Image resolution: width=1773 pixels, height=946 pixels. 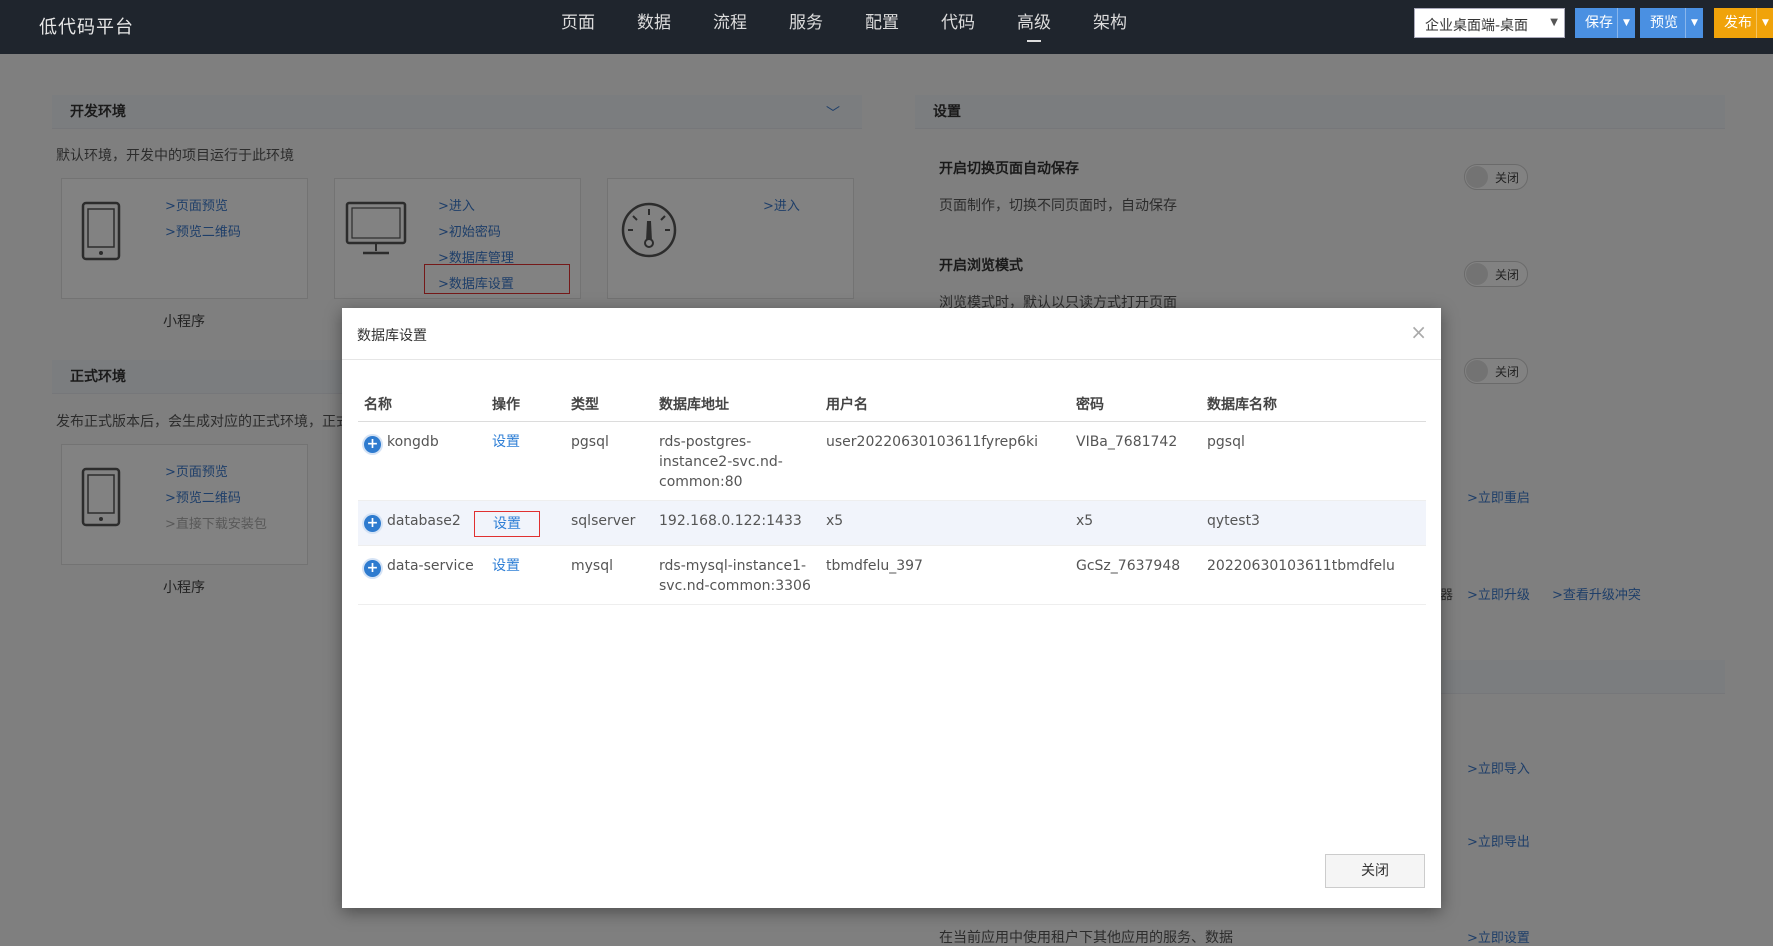 I want to click on cell-type: mysql, so click(x=609, y=575).